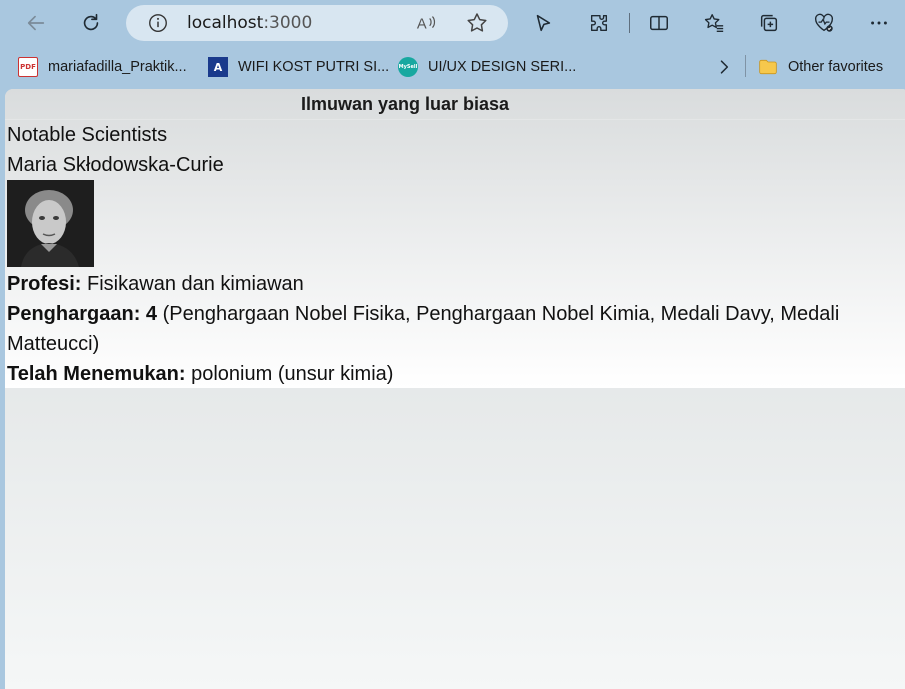 The image size is (905, 689). I want to click on back-arrow-icon, so click(36, 23).